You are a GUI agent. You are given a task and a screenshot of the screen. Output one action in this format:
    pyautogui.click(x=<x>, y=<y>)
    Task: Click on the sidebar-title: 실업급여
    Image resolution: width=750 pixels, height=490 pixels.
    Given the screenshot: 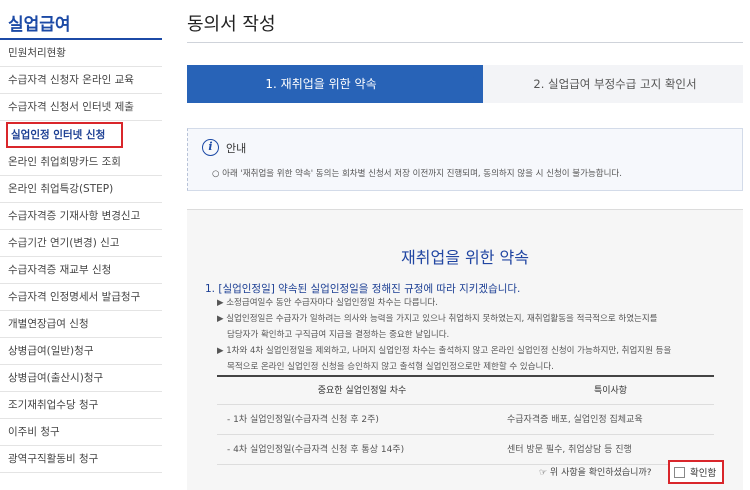 What is the action you would take?
    pyautogui.click(x=81, y=20)
    